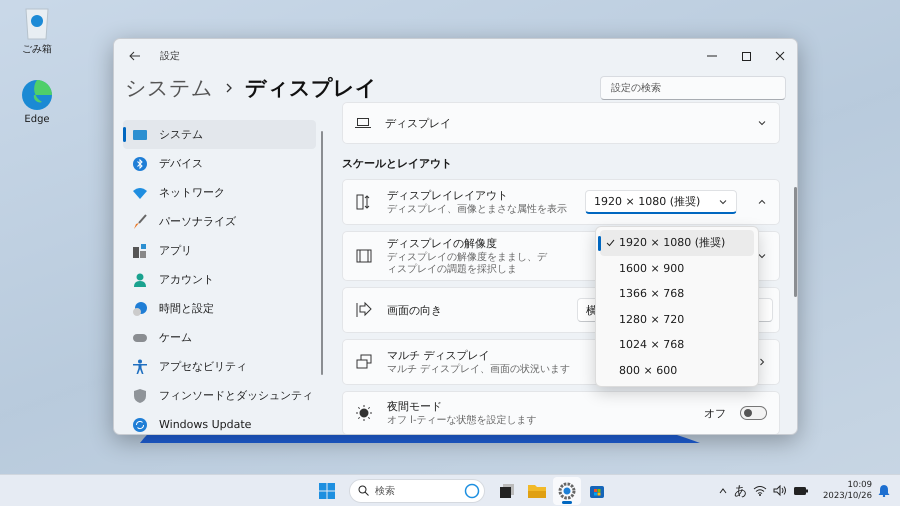  I want to click on setting-title: ディスプレイ, so click(418, 123).